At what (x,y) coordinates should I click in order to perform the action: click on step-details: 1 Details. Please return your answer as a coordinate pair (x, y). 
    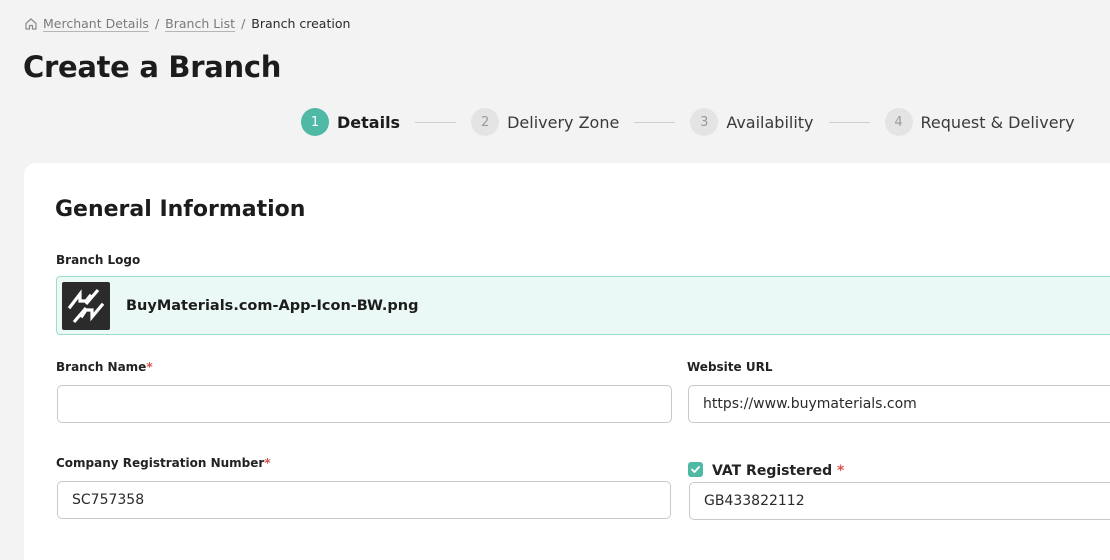
    Looking at the image, I should click on (350, 122).